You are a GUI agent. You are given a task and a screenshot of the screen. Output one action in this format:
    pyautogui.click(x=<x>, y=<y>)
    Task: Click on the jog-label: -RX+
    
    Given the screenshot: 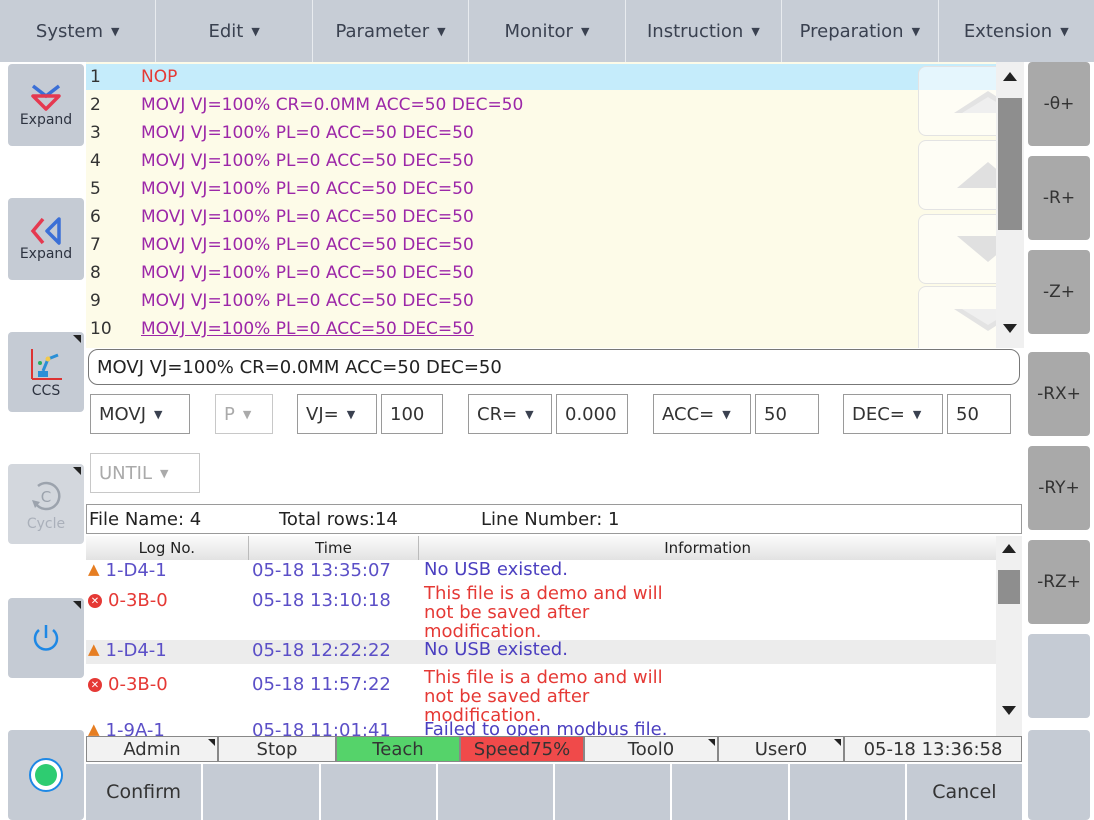 What is the action you would take?
    pyautogui.click(x=1059, y=394)
    